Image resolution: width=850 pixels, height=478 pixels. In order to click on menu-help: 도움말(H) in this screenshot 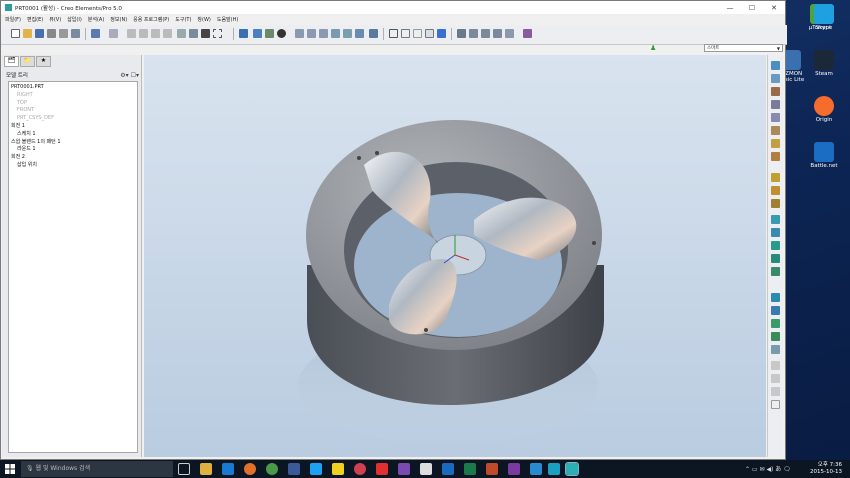, I will do `click(227, 19)`.